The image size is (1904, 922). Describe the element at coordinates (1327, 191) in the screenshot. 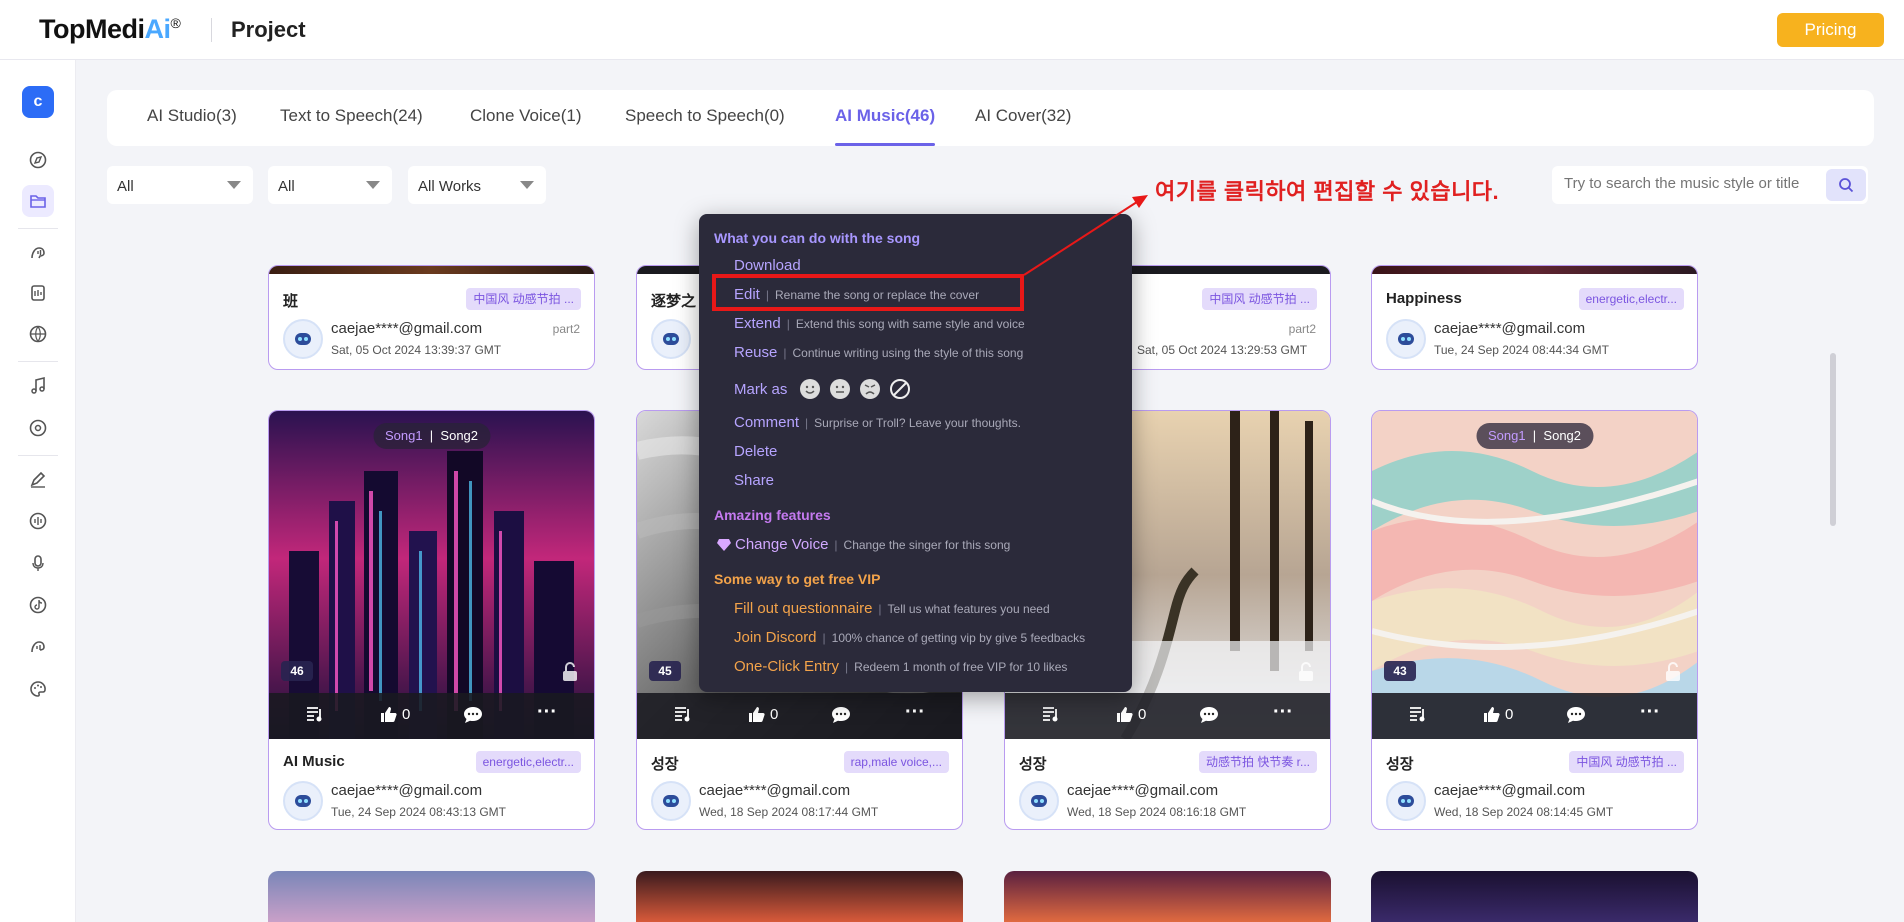

I see `annotation-text: 여기를 클릭하여 편집할 수 있습니다.` at that location.